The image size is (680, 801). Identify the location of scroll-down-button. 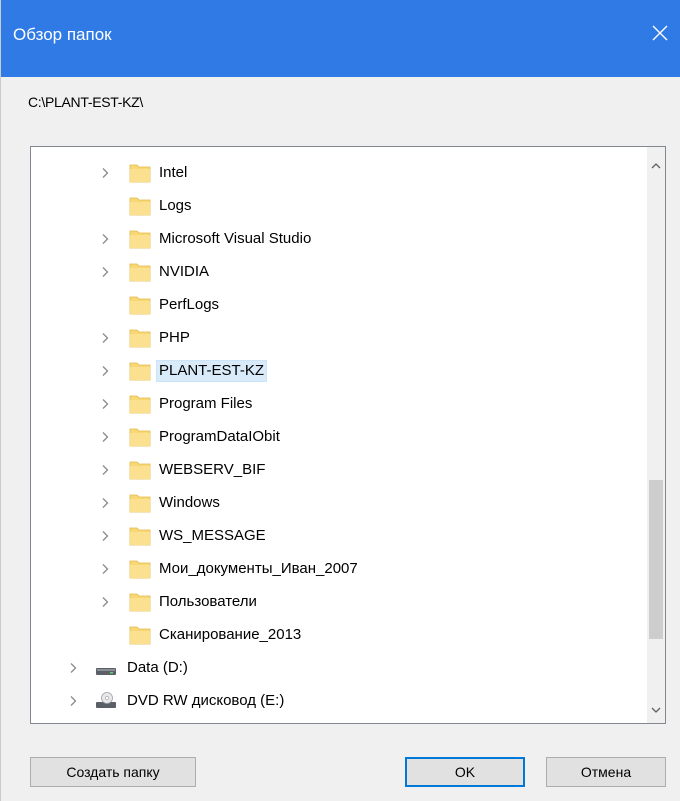
(656, 710).